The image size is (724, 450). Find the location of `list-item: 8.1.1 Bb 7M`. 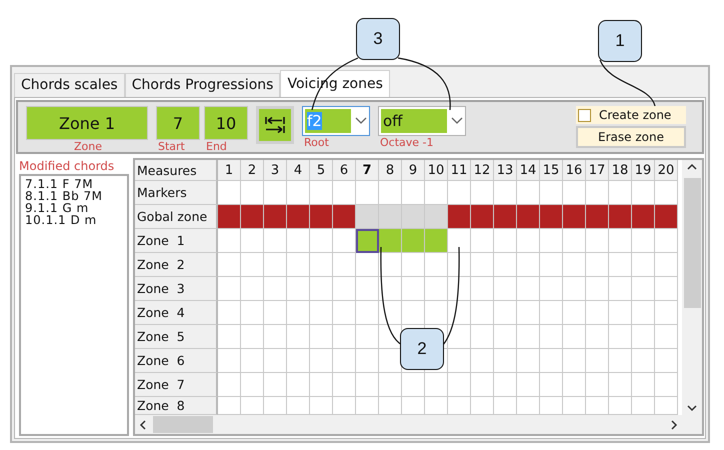

list-item: 8.1.1 Bb 7M is located at coordinates (74, 196).